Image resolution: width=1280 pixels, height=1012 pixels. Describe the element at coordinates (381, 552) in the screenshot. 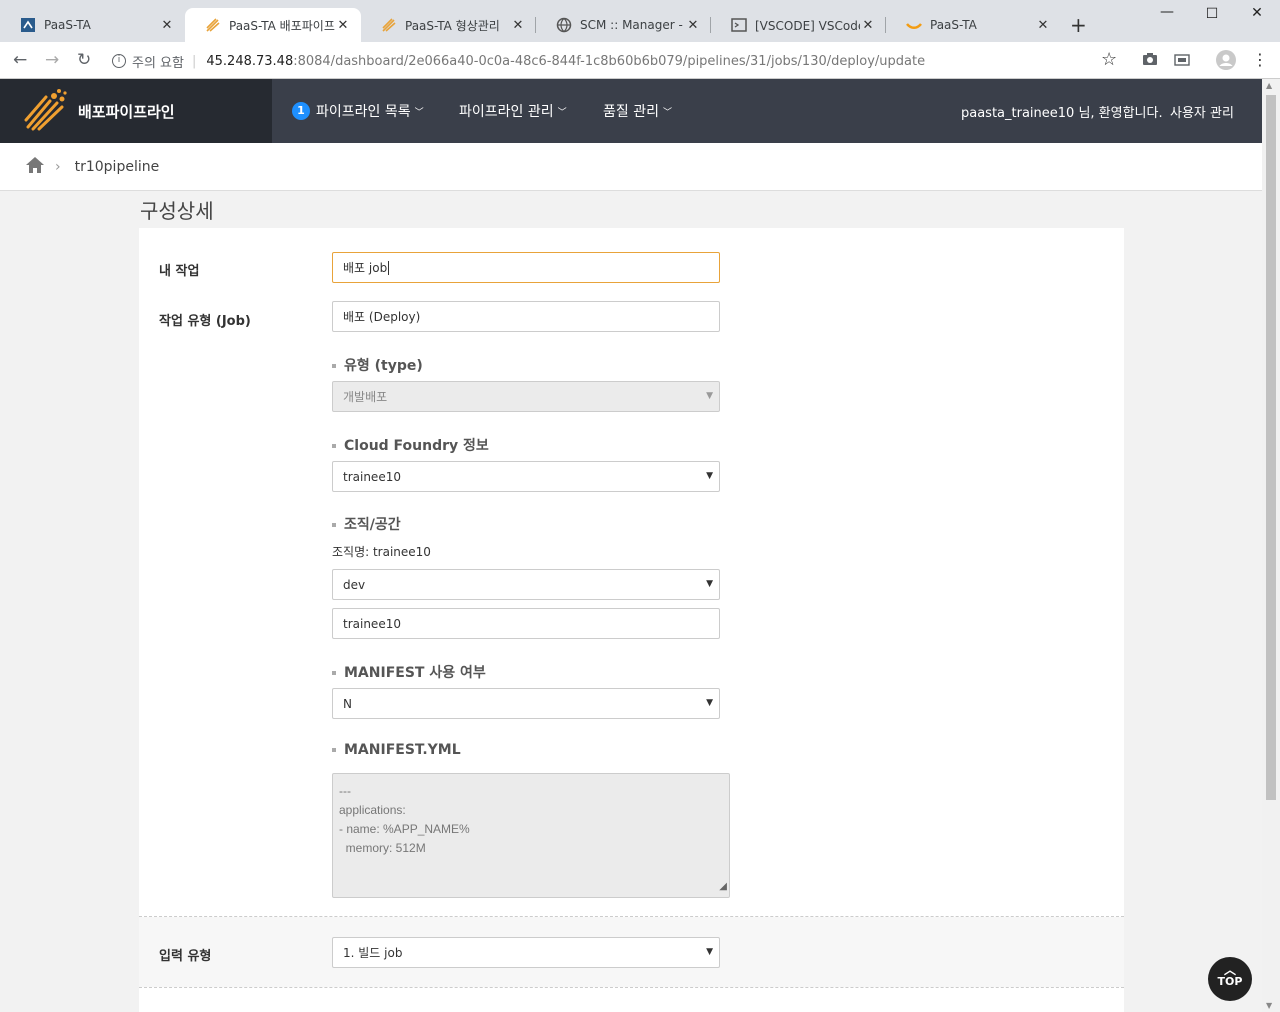

I see `org-name-text: 조직명: trainee10` at that location.